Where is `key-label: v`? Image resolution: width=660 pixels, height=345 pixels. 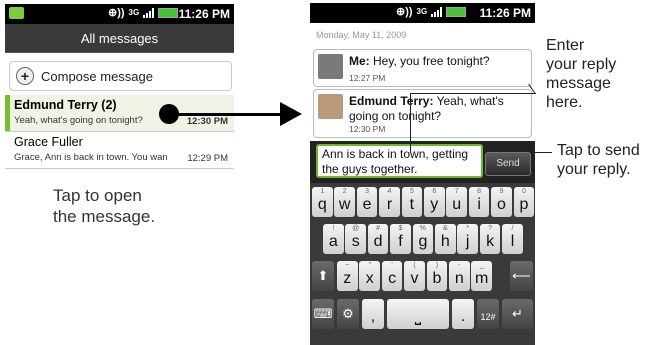 key-label: v is located at coordinates (414, 278).